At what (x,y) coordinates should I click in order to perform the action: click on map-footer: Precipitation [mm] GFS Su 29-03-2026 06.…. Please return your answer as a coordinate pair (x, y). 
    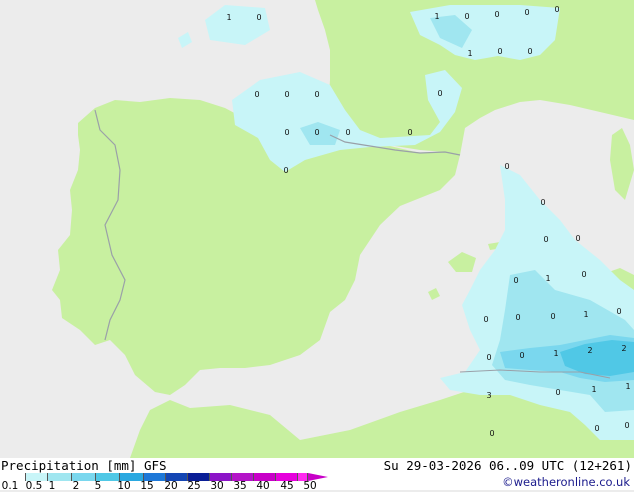
    Looking at the image, I should click on (317, 475).